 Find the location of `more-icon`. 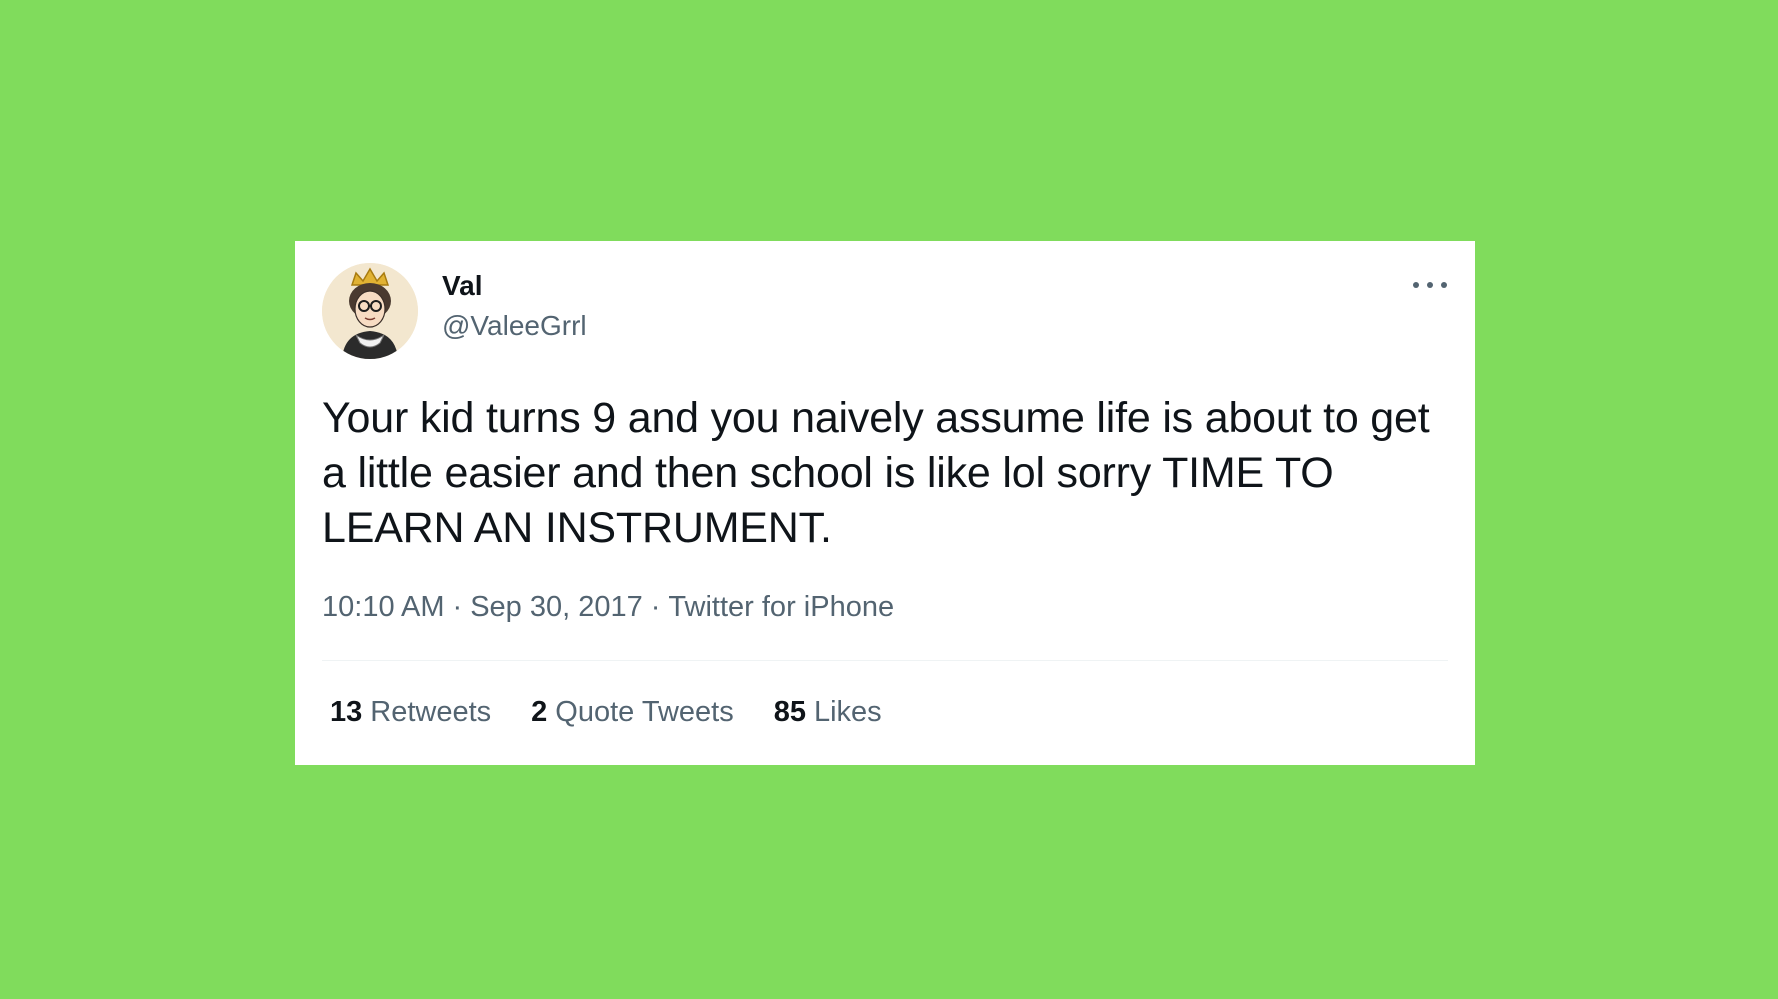

more-icon is located at coordinates (1430, 285).